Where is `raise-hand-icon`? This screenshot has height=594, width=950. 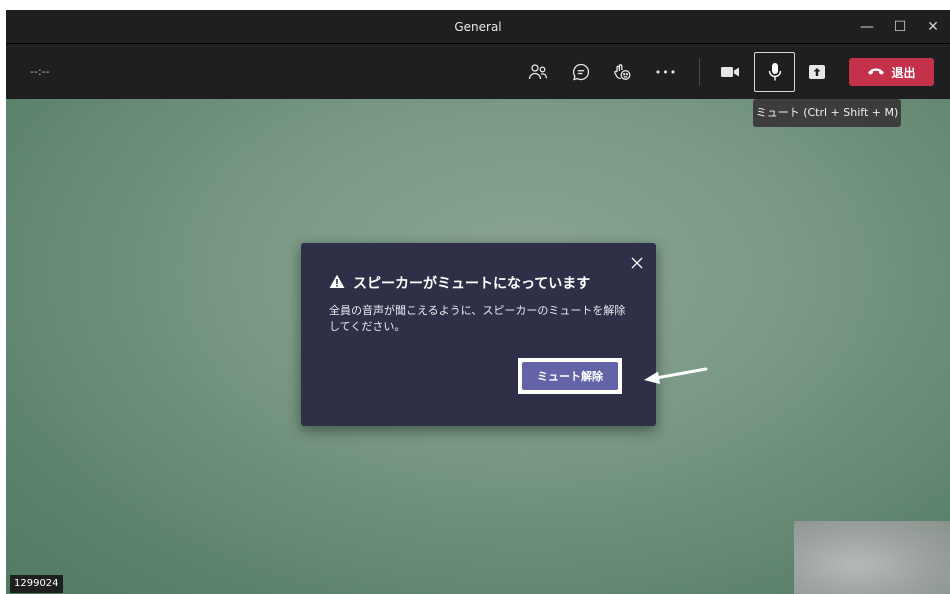
raise-hand-icon is located at coordinates (622, 72).